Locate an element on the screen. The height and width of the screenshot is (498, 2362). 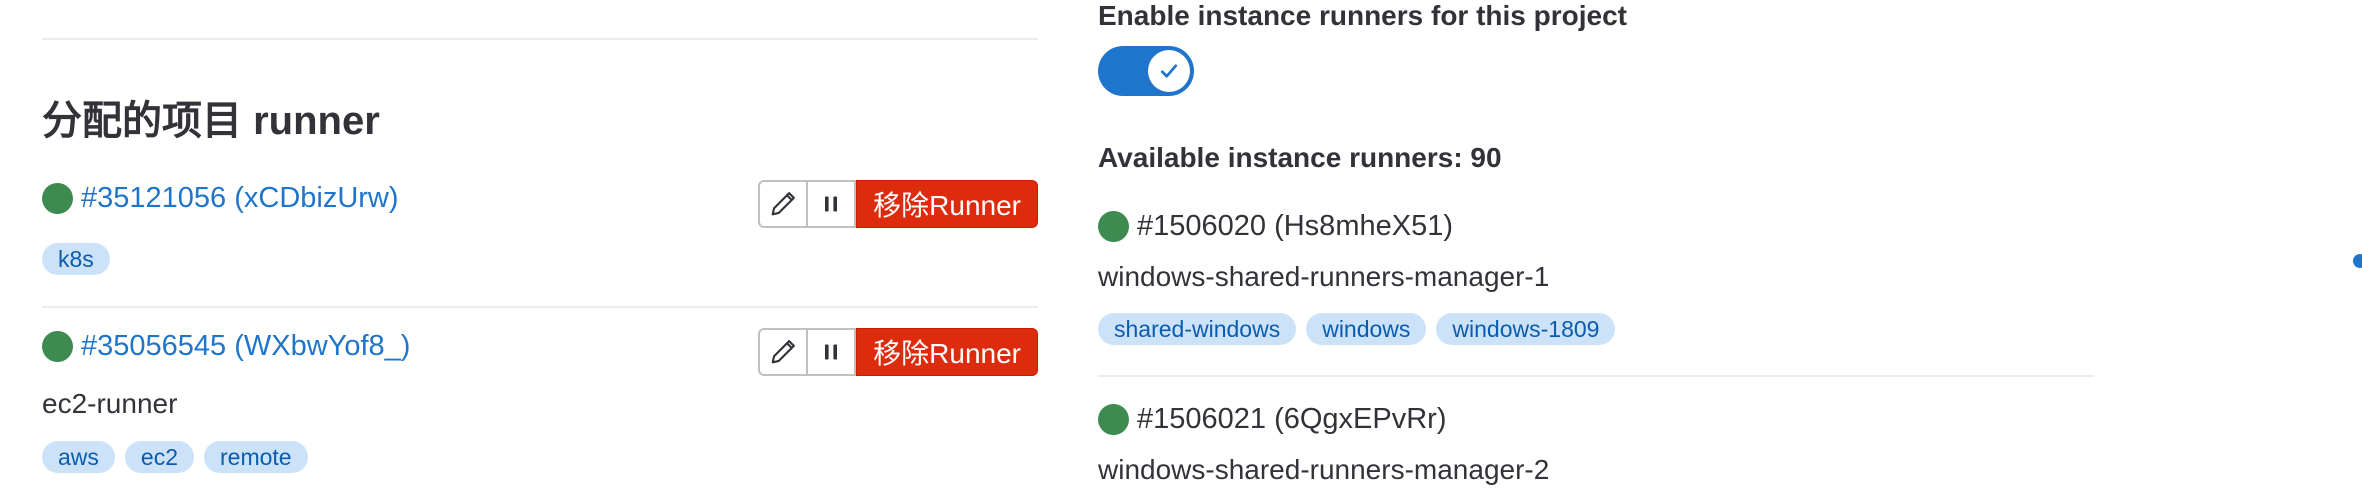
runner-link: #35121056 (xCDbizUrw) is located at coordinates (240, 198).